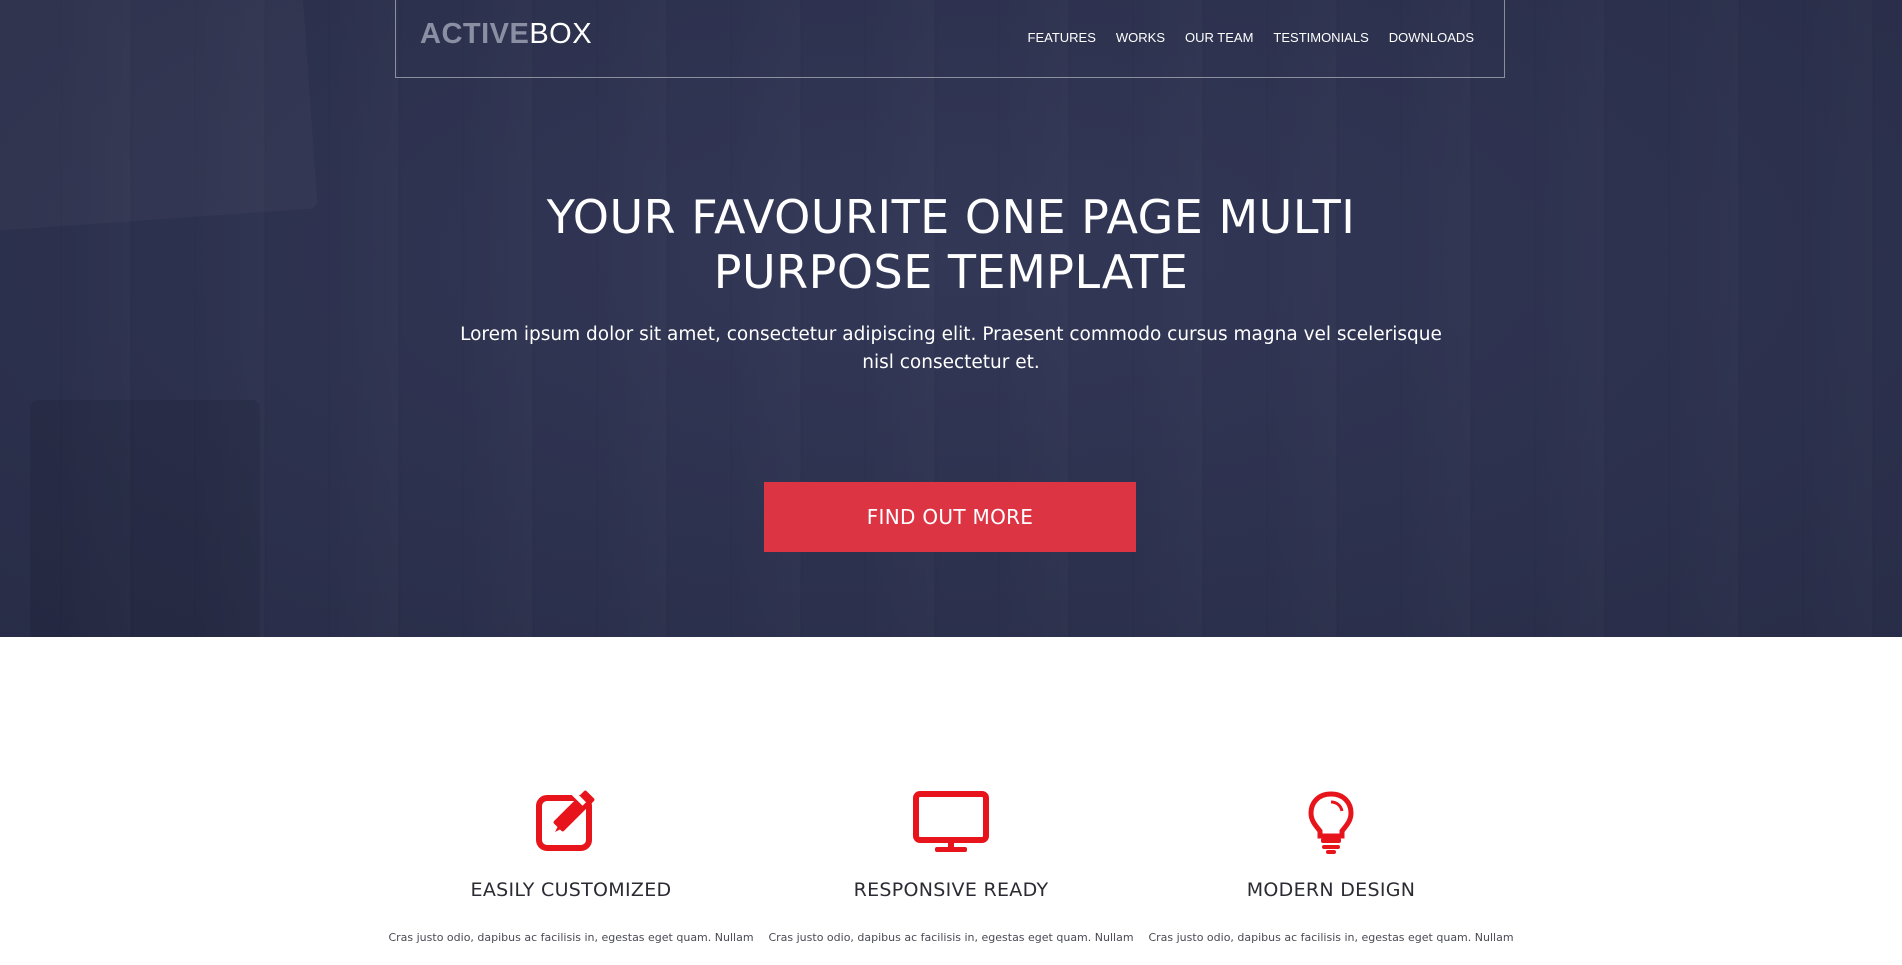  What do you see at coordinates (951, 821) in the screenshot?
I see `monitor-icon` at bounding box center [951, 821].